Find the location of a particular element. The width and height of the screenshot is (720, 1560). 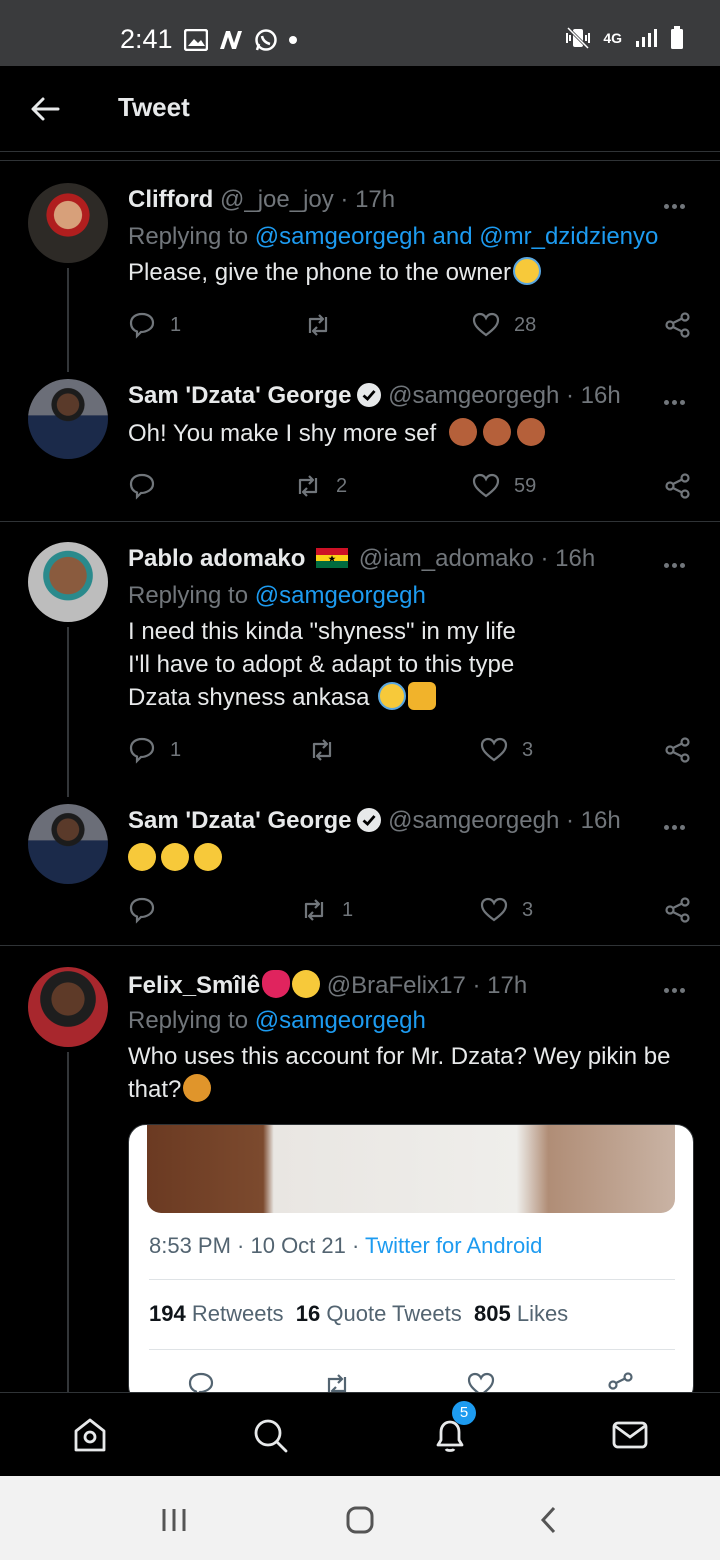

tweet-text: Please, give the phone to the owner is located at coordinates (408, 272).